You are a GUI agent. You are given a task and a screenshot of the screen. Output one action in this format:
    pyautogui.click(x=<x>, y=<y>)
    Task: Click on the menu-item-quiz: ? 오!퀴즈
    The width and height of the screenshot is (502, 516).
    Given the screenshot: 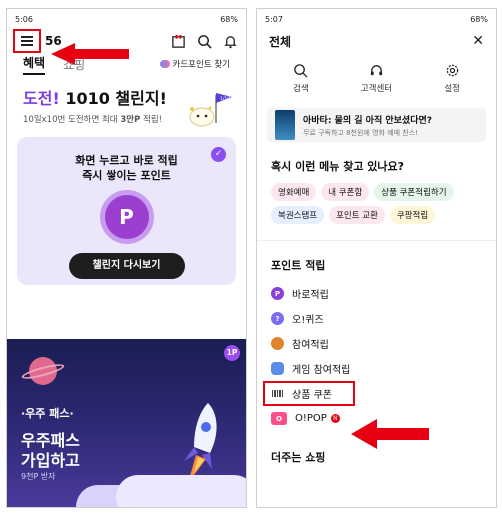 What is the action you would take?
    pyautogui.click(x=376, y=318)
    